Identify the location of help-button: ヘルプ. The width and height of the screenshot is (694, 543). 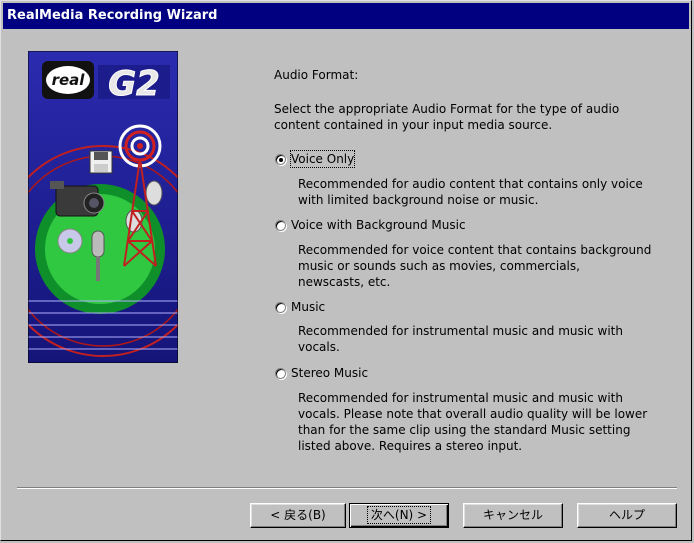
(627, 515).